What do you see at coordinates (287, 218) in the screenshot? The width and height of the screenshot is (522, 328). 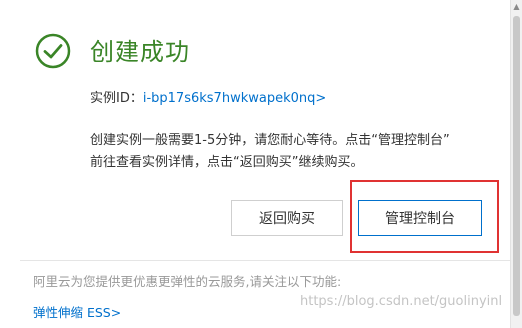 I see `back-to-purchase-button: 返回购买` at bounding box center [287, 218].